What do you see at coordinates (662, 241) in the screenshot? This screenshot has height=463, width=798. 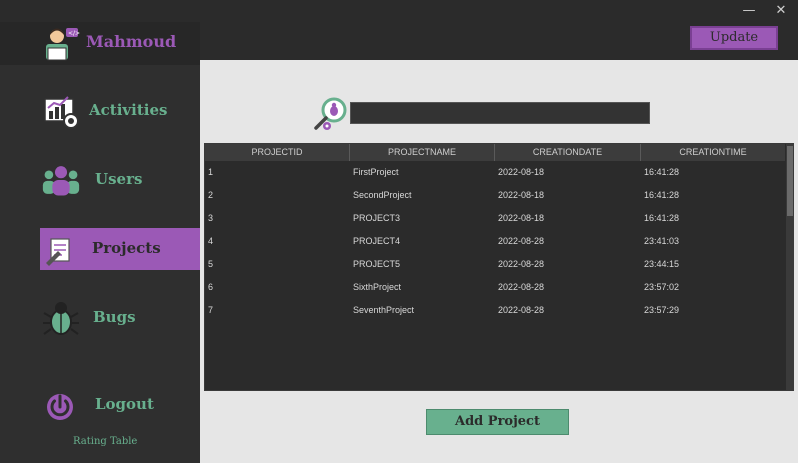 I see `cell-creationtime: 23:41:03` at bounding box center [662, 241].